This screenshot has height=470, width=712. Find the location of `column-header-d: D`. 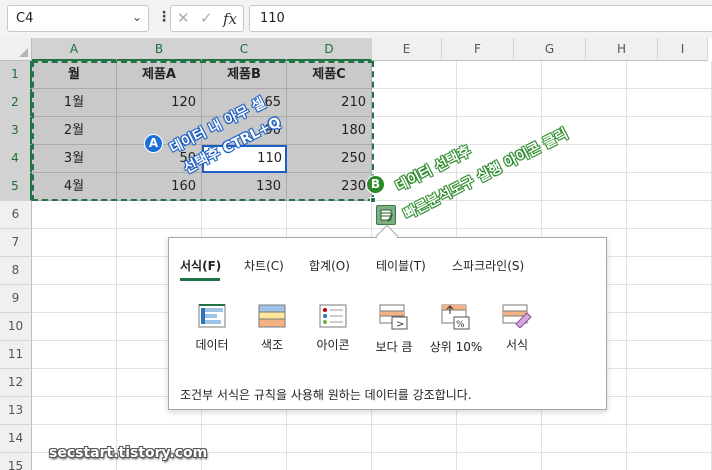

column-header-d: D is located at coordinates (329, 49).